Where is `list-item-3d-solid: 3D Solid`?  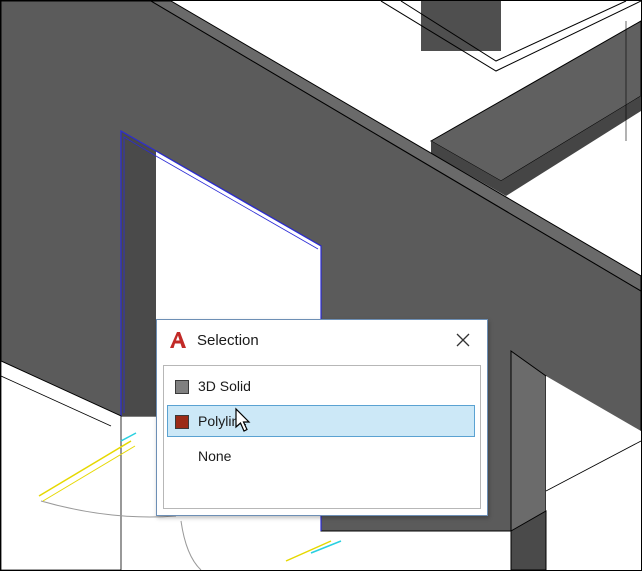
list-item-3d-solid: 3D Solid is located at coordinates (321, 386).